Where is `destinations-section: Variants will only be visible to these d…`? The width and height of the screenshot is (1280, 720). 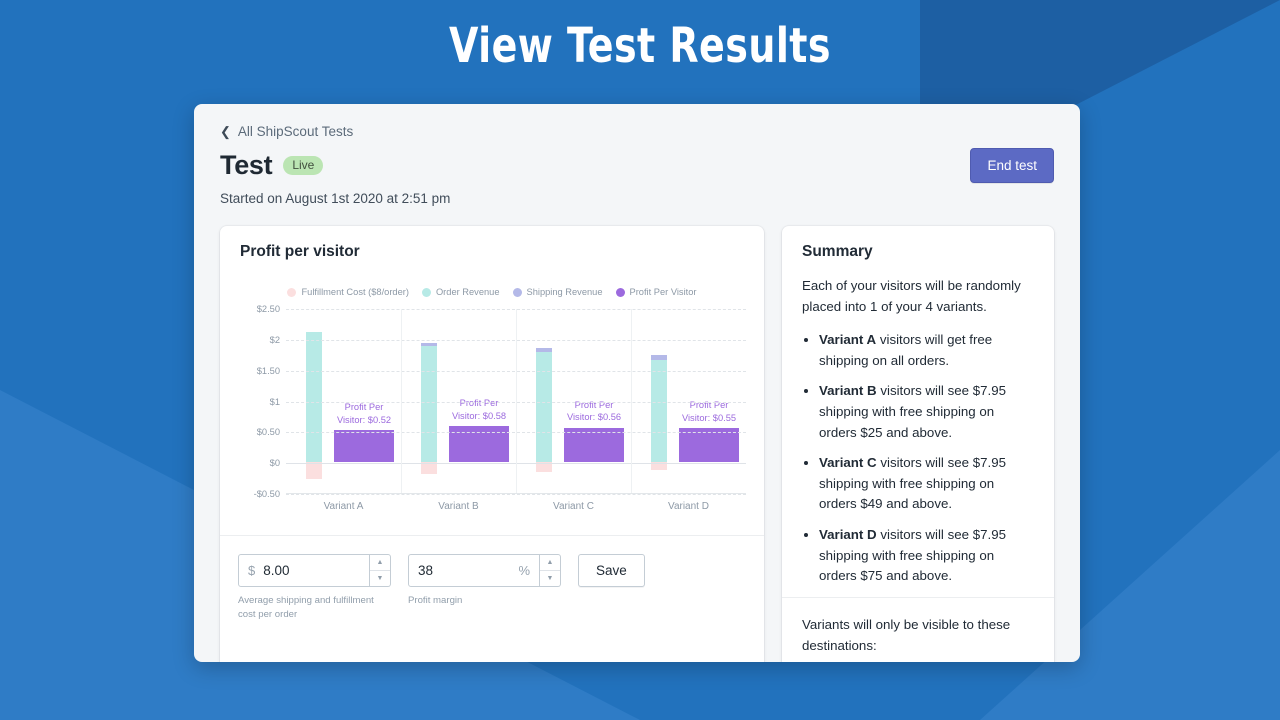 destinations-section: Variants will only be visible to these d… is located at coordinates (918, 629).